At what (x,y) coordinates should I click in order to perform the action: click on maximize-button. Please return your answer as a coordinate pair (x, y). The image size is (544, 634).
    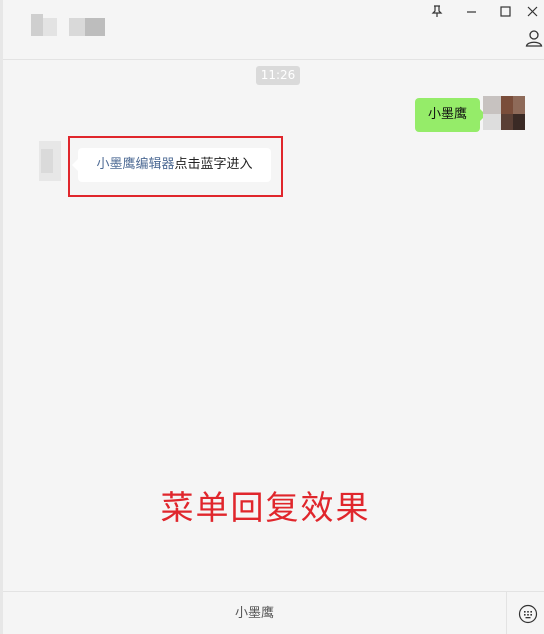
    Looking at the image, I should click on (505, 11).